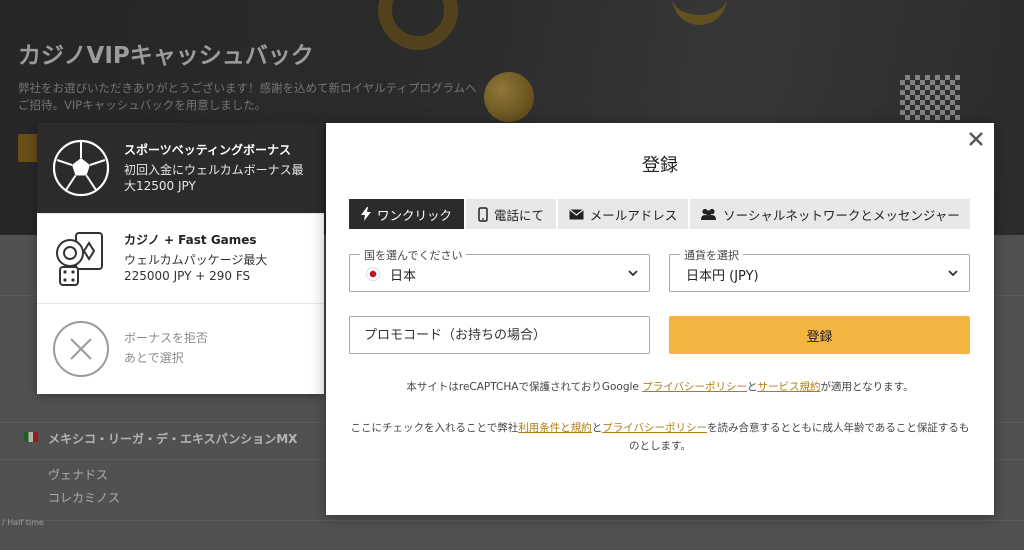 This screenshot has width=1024, height=550. What do you see at coordinates (633, 215) in the screenshot?
I see `tab-label: メールアドレス` at bounding box center [633, 215].